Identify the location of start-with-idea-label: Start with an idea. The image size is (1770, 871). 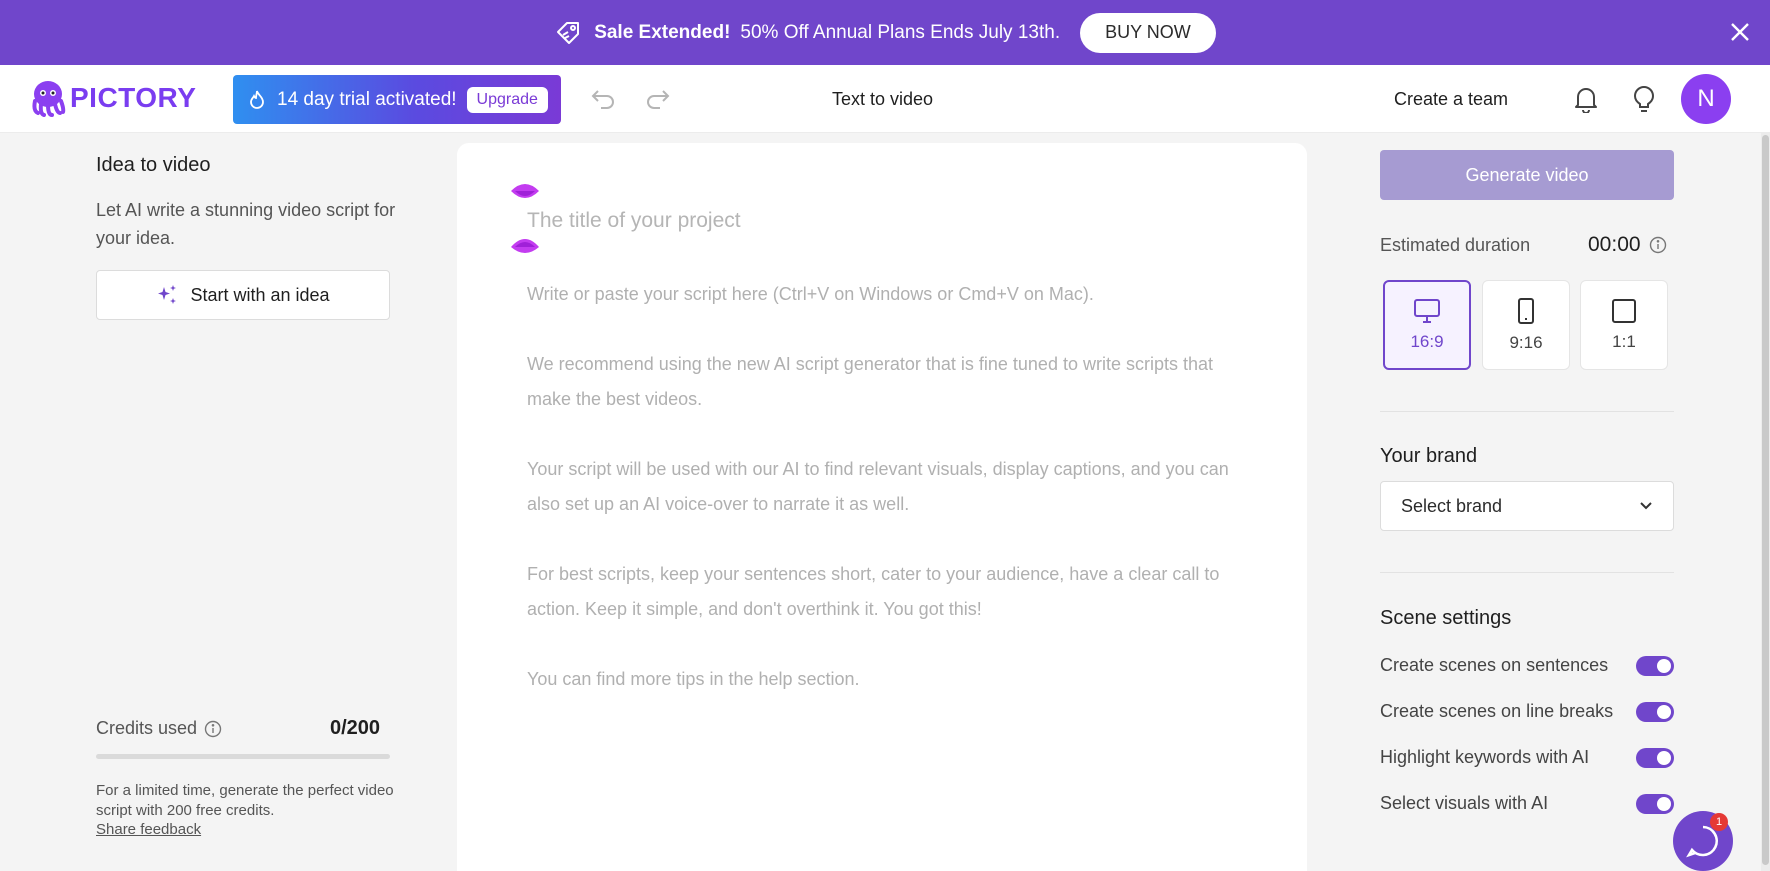
(260, 294).